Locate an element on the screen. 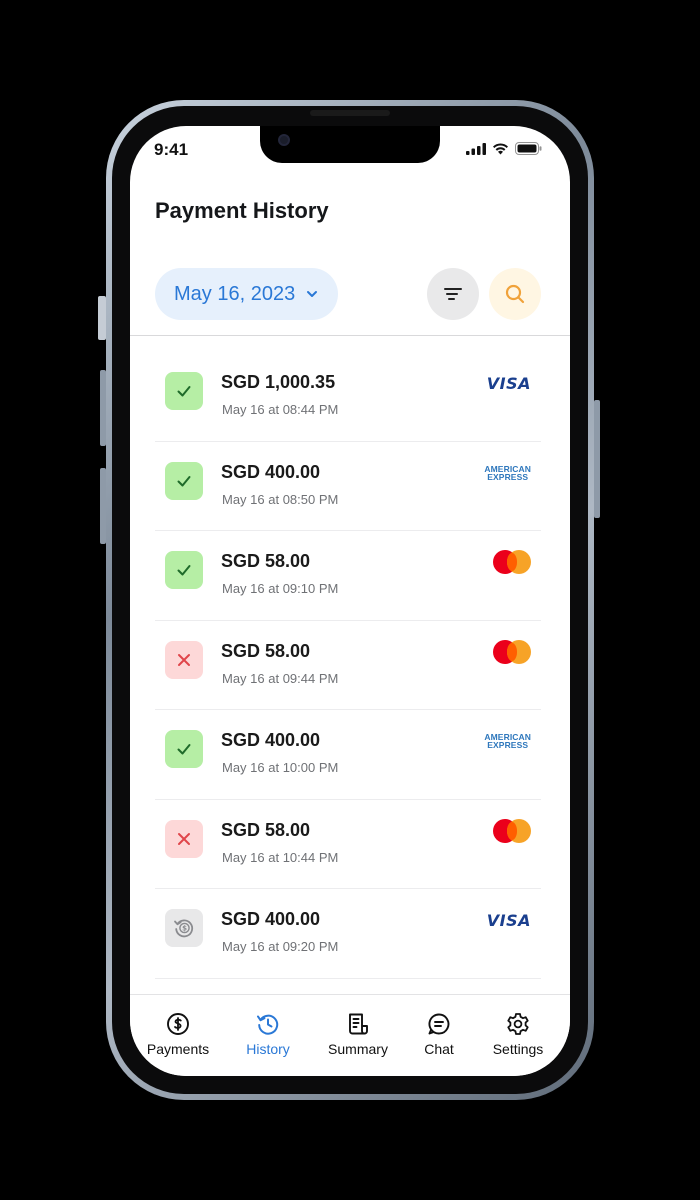 The height and width of the screenshot is (1200, 700). transaction-row: SGD 58.00 May 16 at 09:44 PM is located at coordinates (348, 665).